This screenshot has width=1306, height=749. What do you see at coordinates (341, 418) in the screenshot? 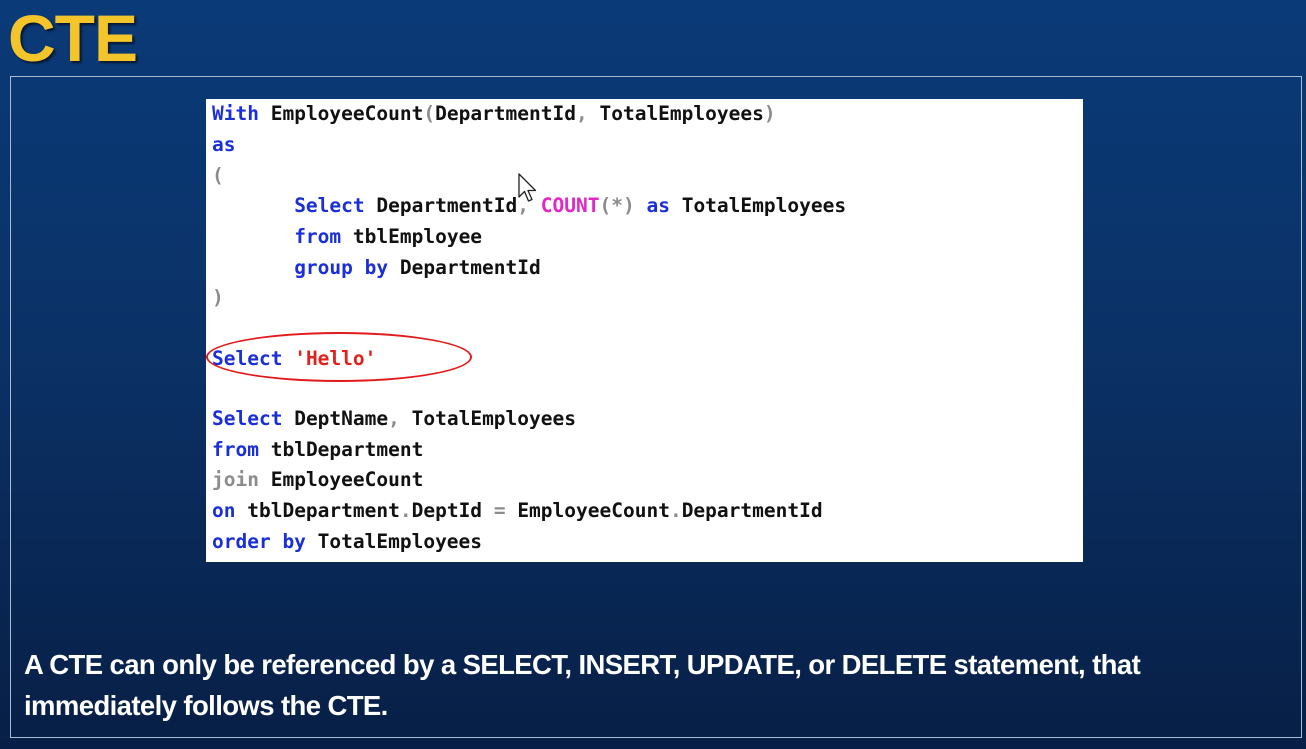
I see `code-identifier: DeptName` at bounding box center [341, 418].